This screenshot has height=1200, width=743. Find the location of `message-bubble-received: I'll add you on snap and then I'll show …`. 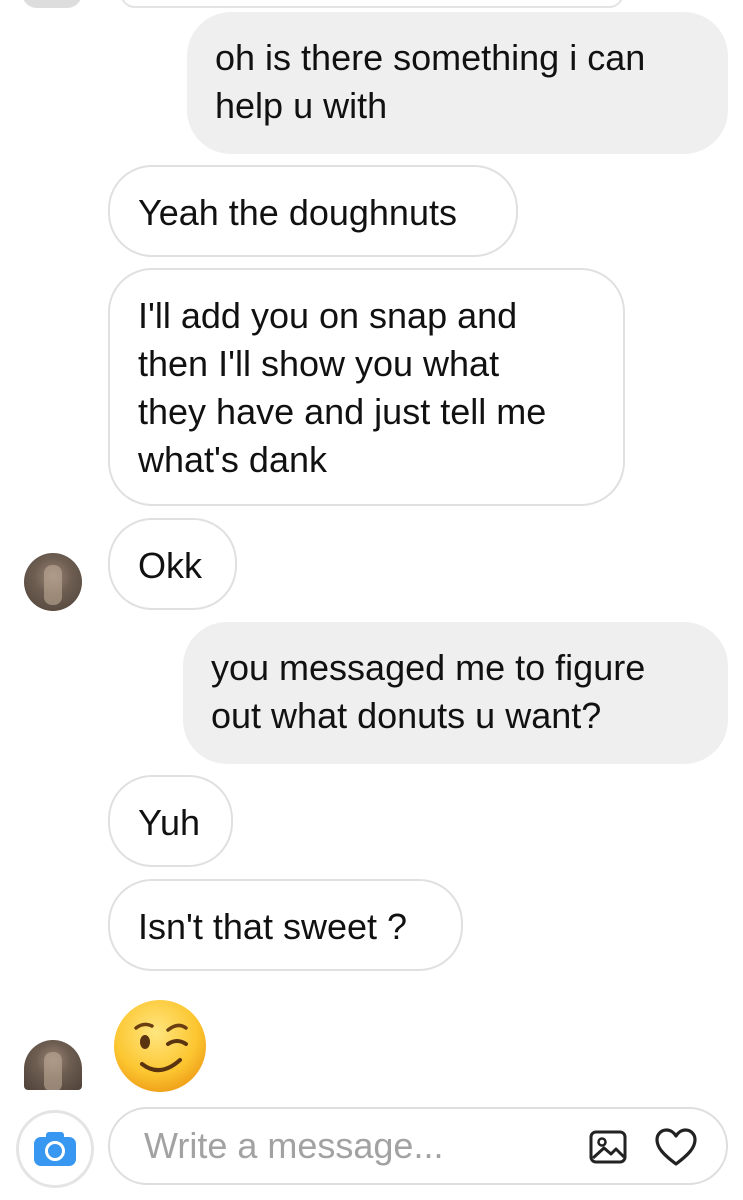

message-bubble-received: I'll add you on snap and then I'll show … is located at coordinates (366, 387).